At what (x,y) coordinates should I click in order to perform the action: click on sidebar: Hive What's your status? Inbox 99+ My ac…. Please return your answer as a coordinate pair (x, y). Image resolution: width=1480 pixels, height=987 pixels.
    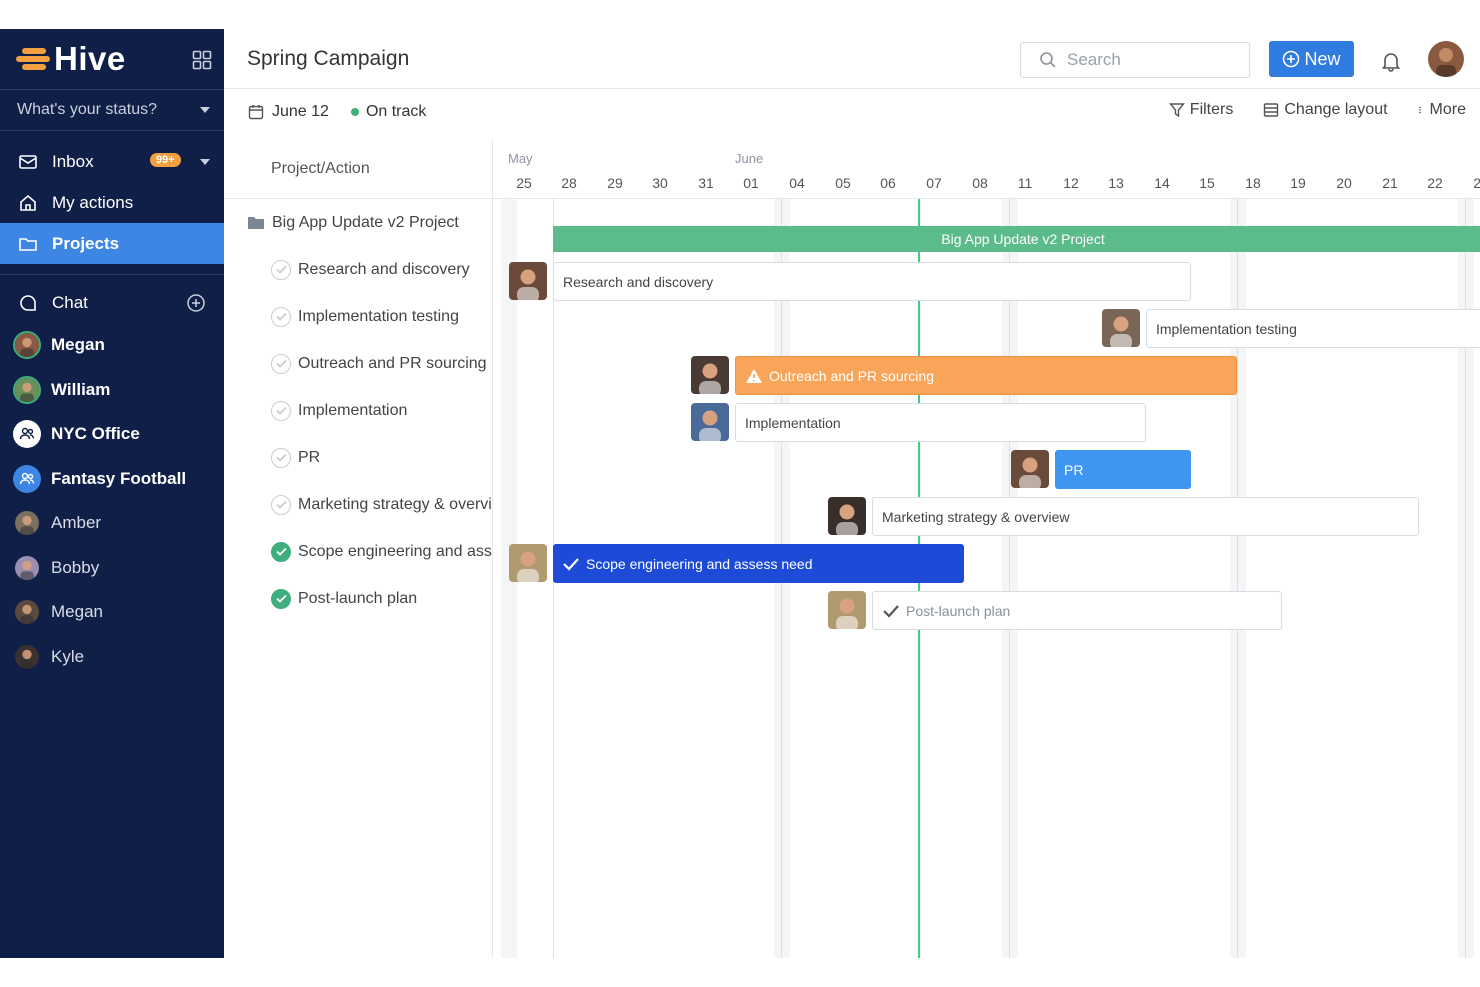
    Looking at the image, I should click on (112, 493).